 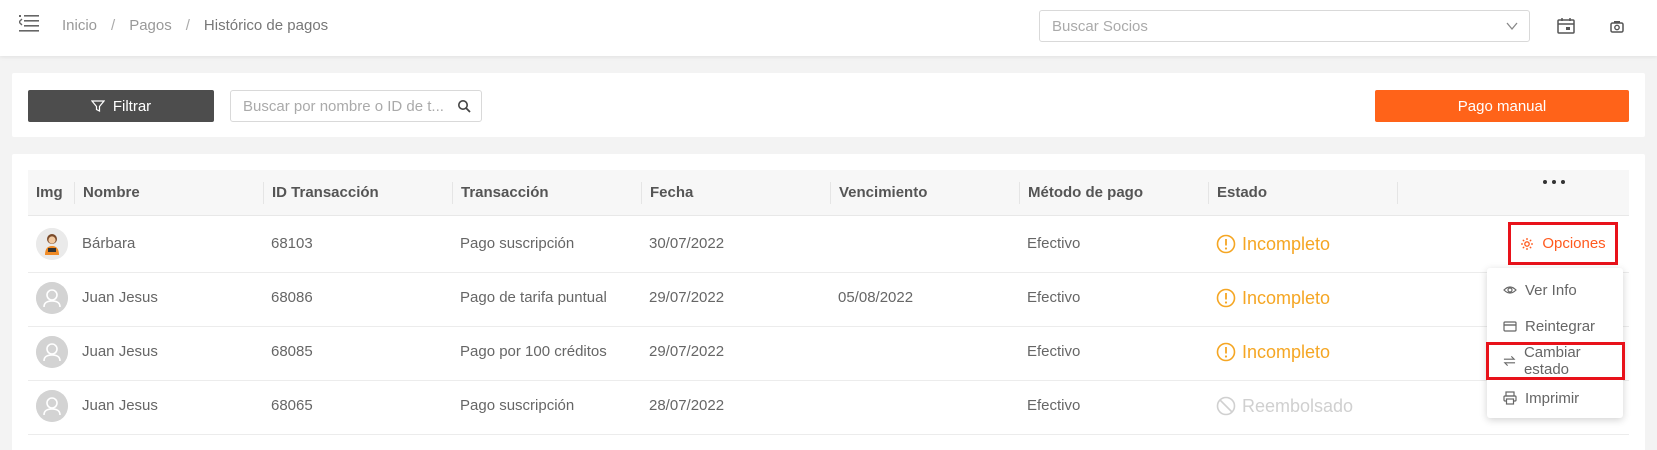 What do you see at coordinates (150, 25) in the screenshot?
I see `breadcrumb-payments: Pagos` at bounding box center [150, 25].